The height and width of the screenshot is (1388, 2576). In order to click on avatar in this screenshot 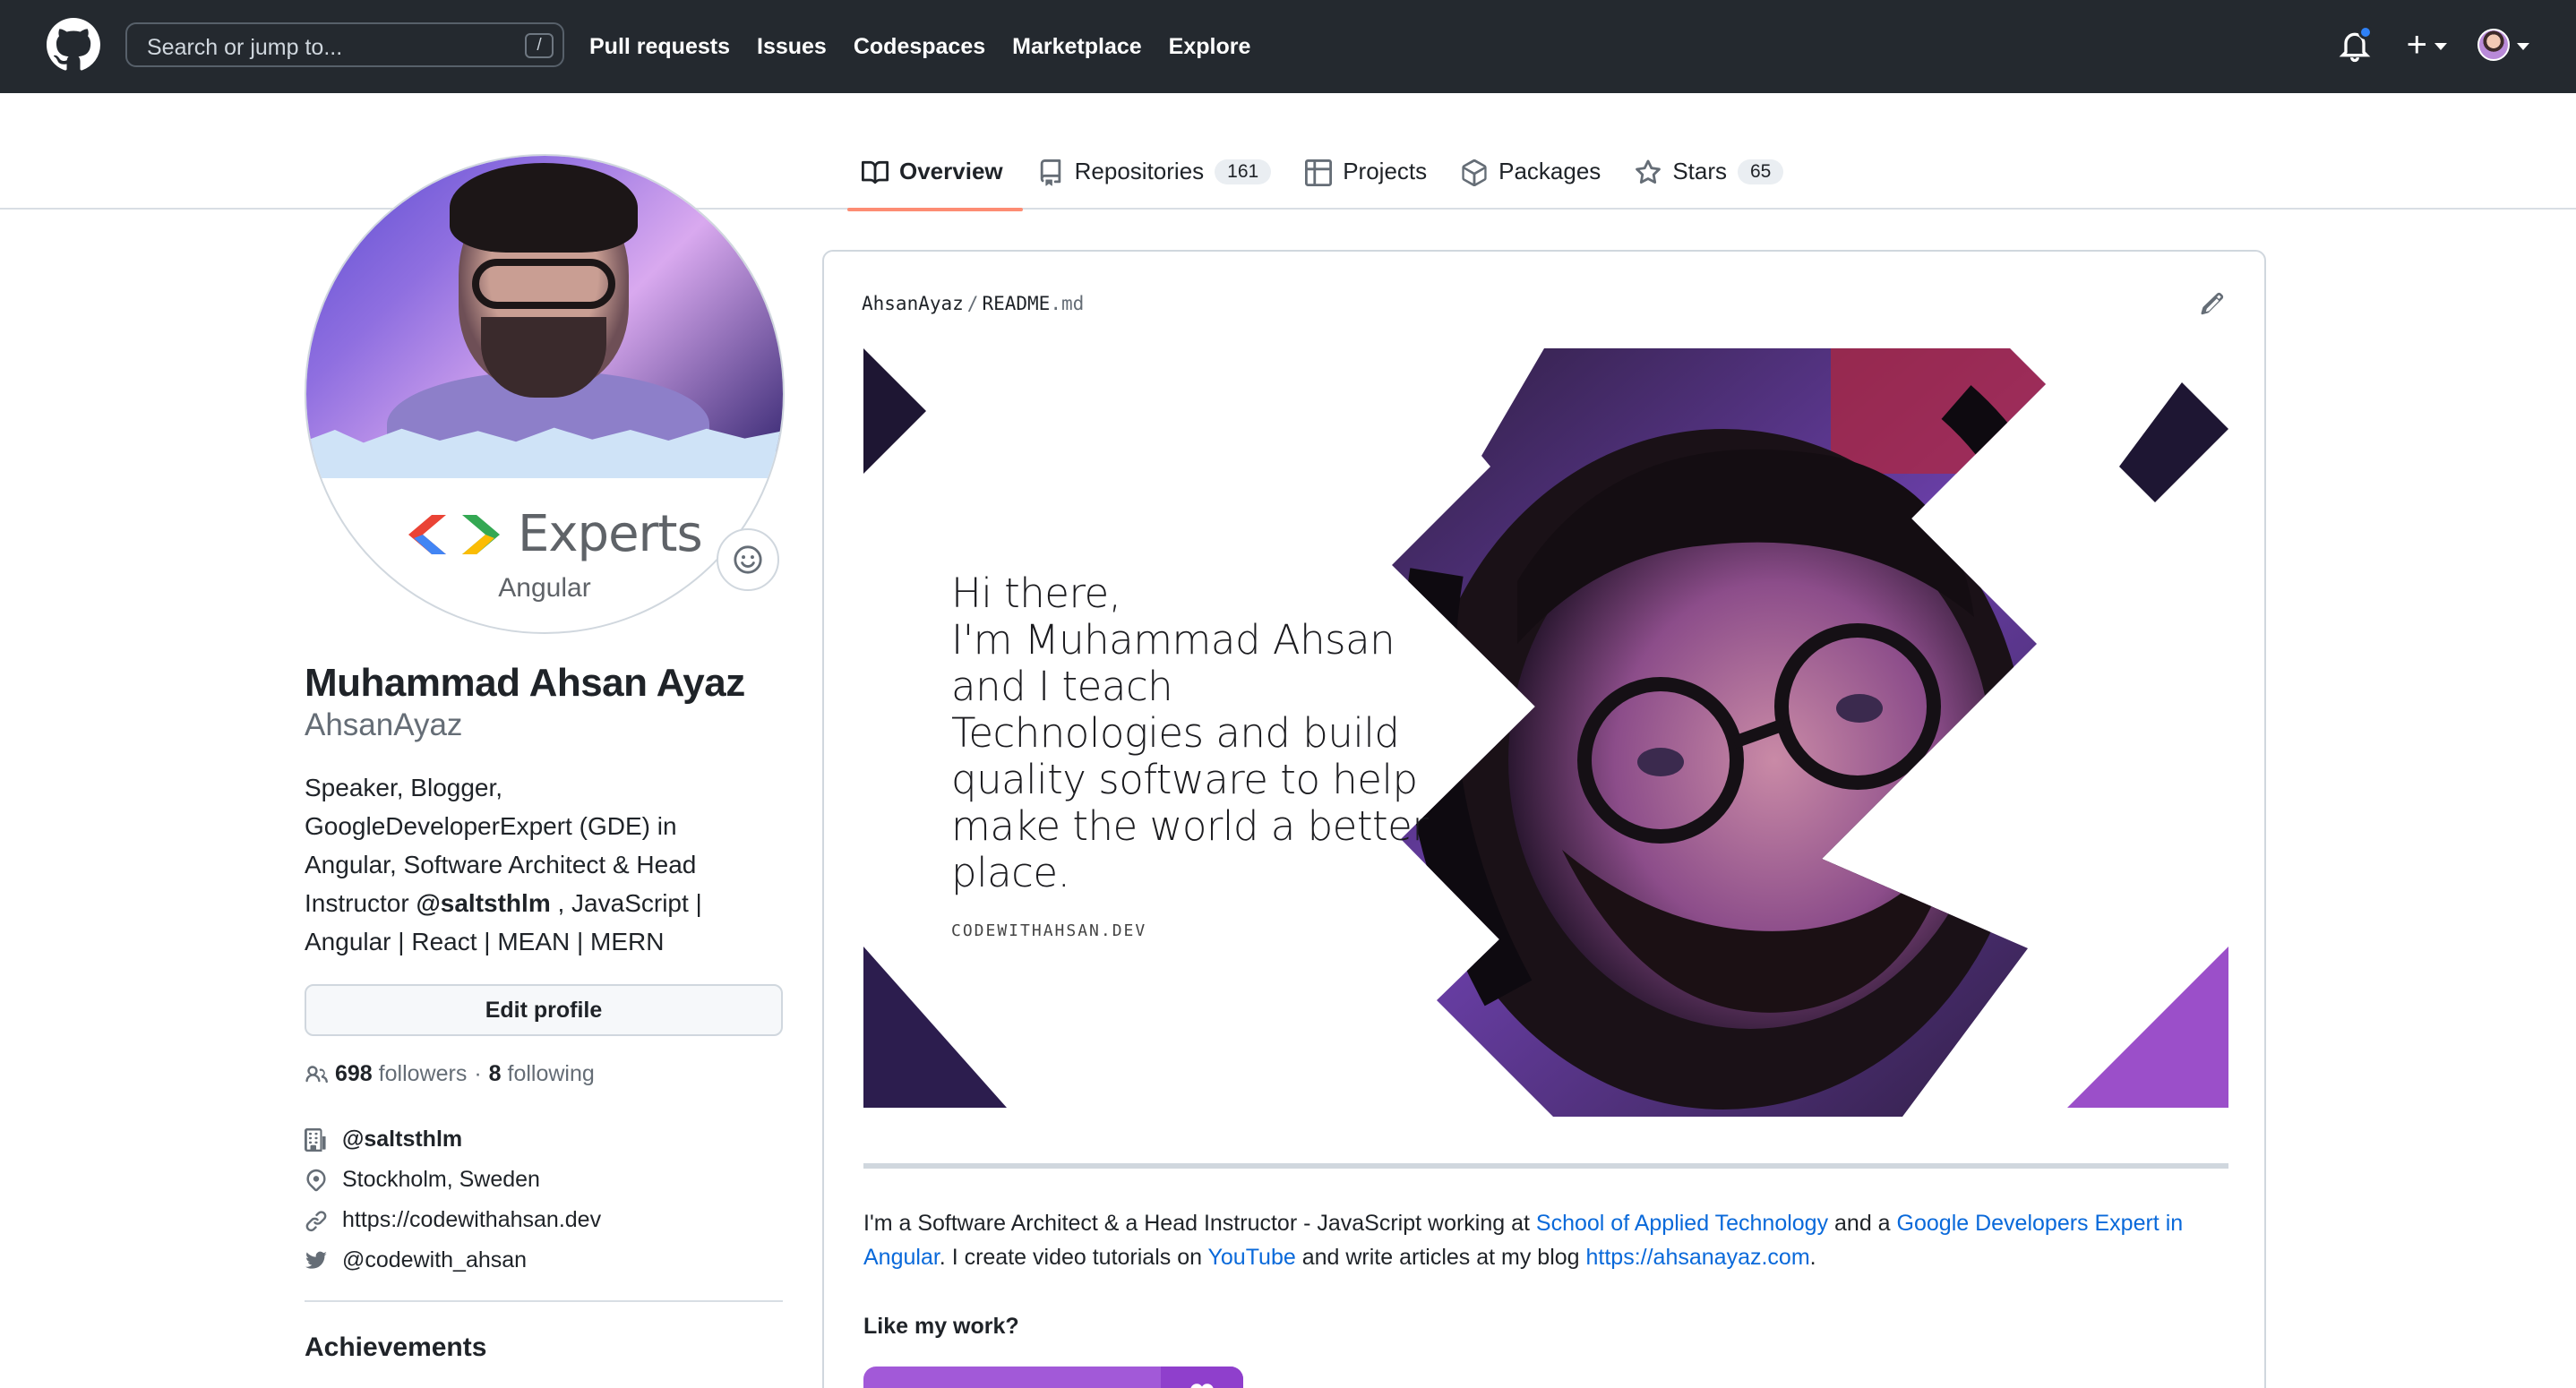, I will do `click(2493, 45)`.